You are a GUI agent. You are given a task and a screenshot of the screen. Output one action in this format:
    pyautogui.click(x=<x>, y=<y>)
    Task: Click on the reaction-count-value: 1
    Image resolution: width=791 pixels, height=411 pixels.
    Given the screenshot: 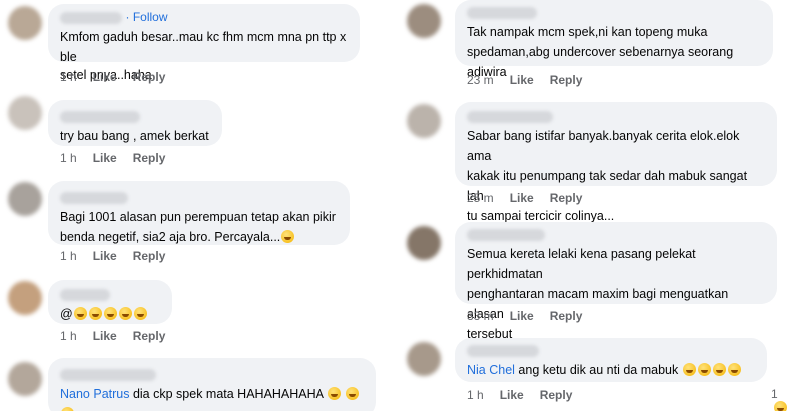 What is the action you would take?
    pyautogui.click(x=774, y=394)
    